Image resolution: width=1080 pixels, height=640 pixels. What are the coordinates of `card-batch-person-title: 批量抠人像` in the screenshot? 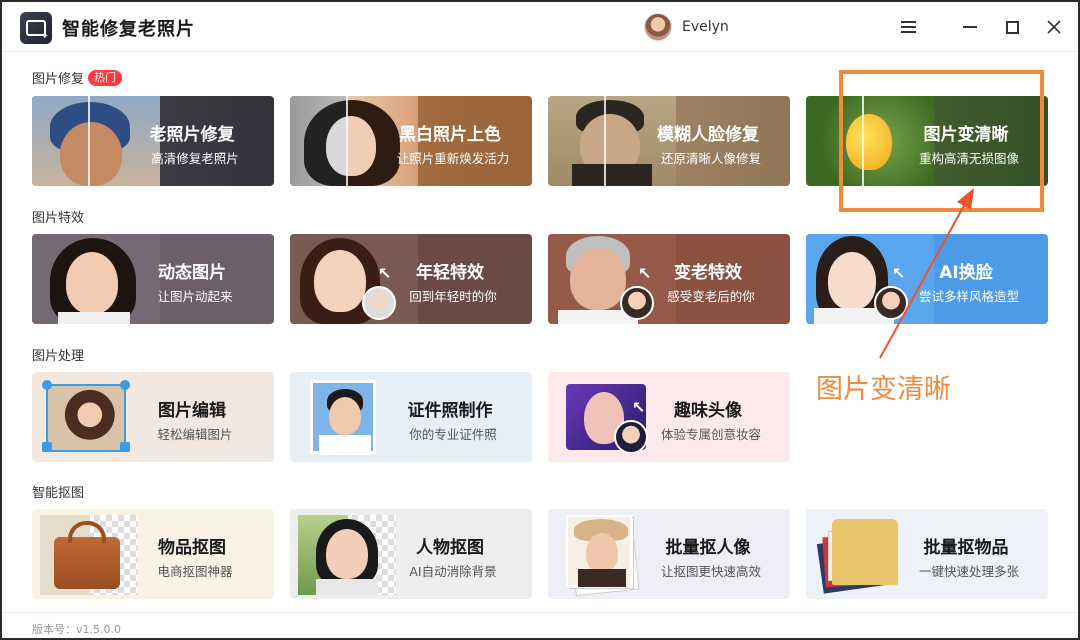 It's located at (708, 548).